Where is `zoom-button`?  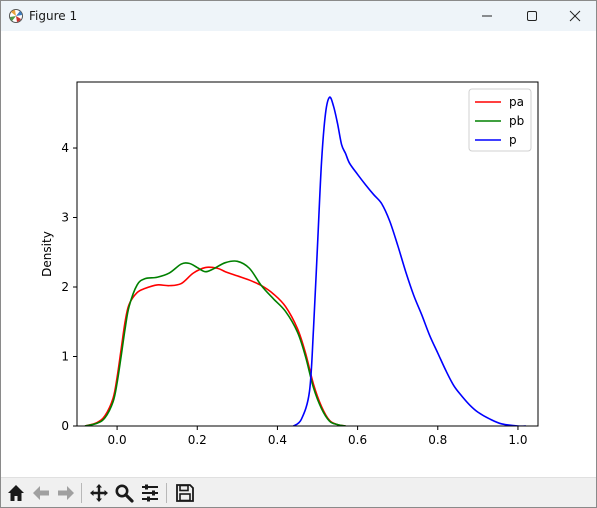 zoom-button is located at coordinates (124, 493).